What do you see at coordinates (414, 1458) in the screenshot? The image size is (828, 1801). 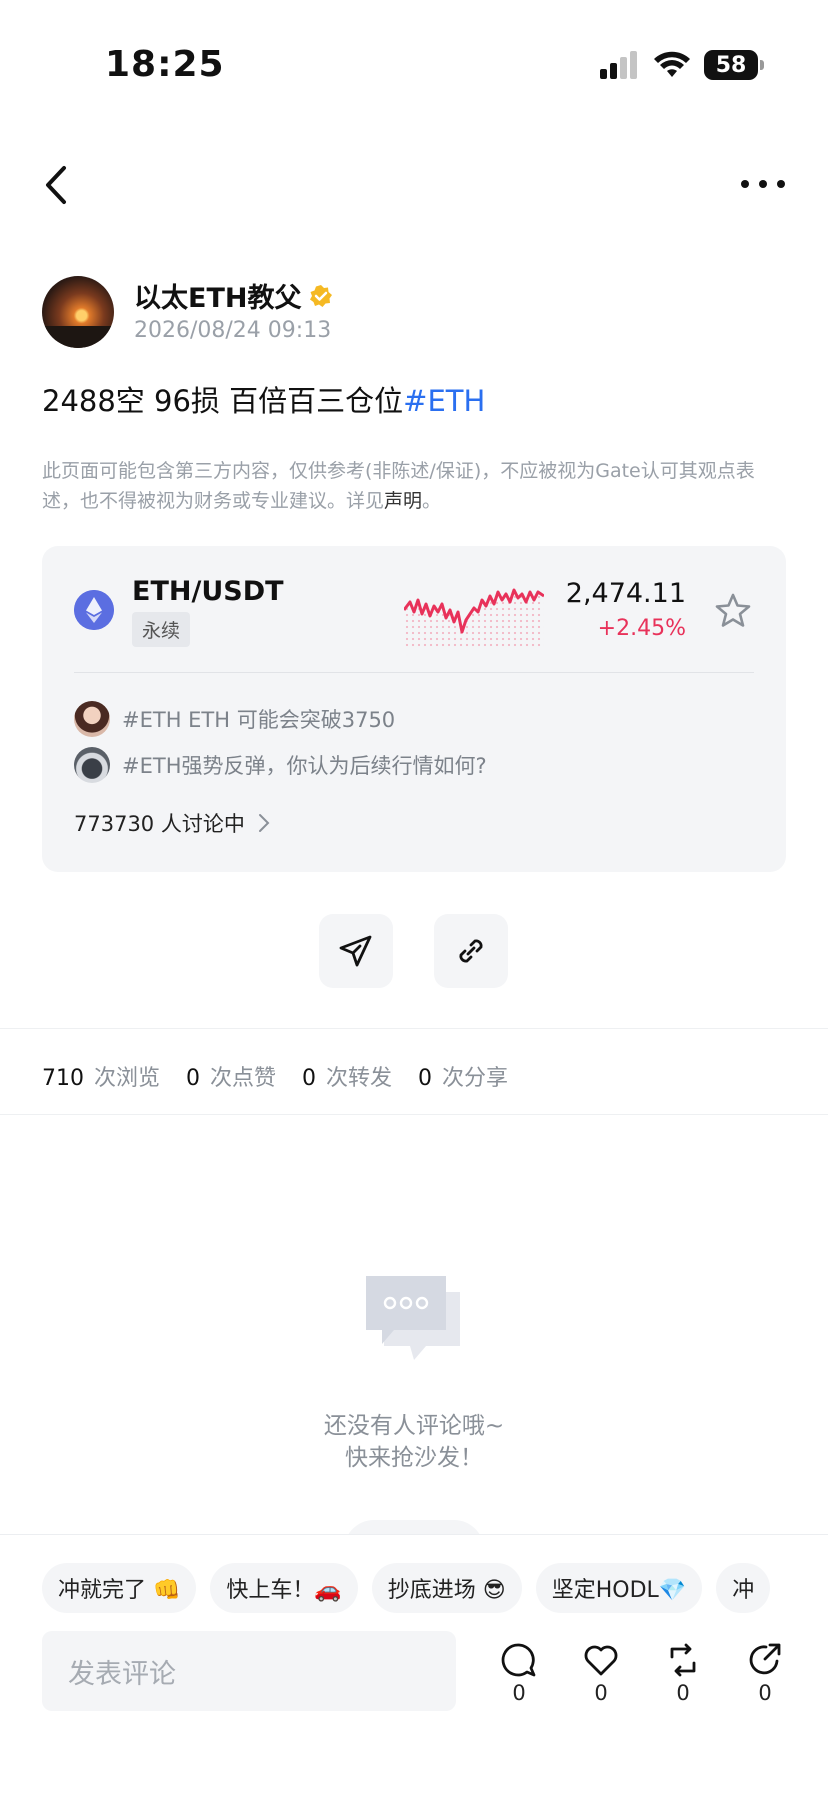 I see `empty-state-line2: 快来抢沙发！` at bounding box center [414, 1458].